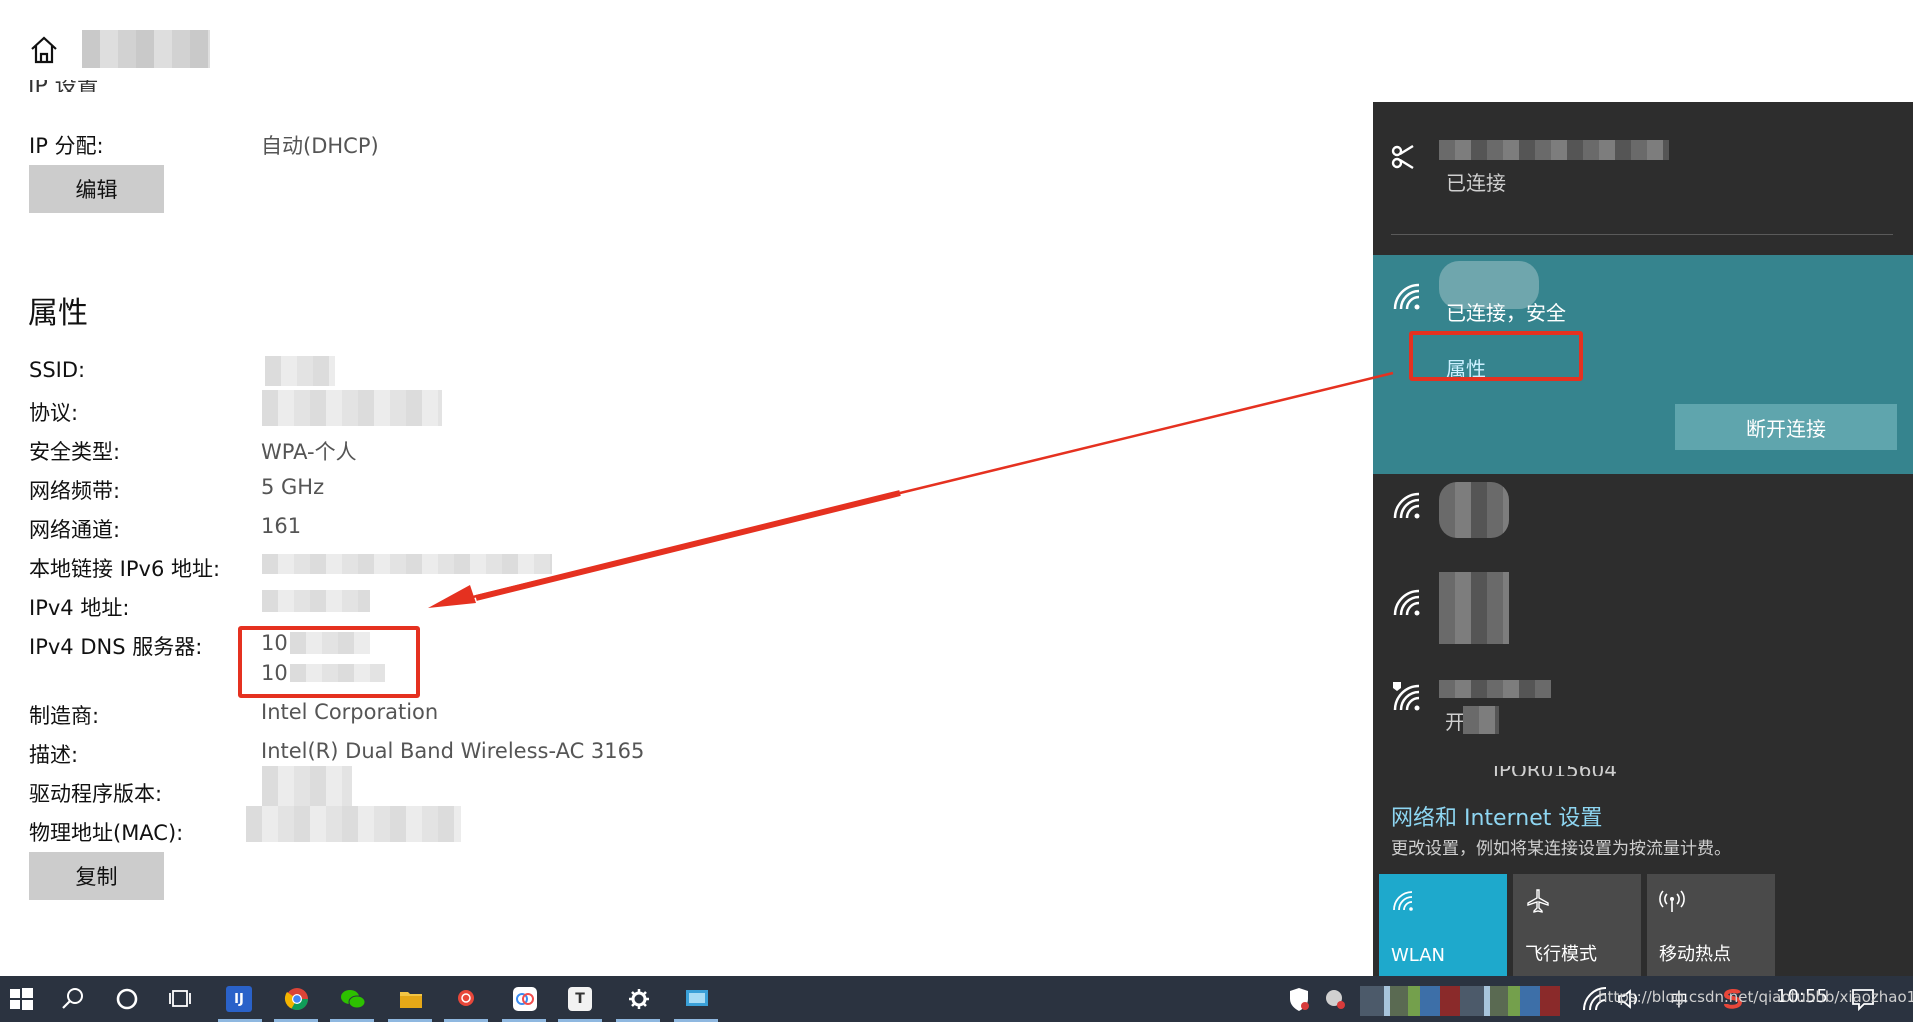  Describe the element at coordinates (1406, 696) in the screenshot. I see `secured-wifi-icon` at that location.